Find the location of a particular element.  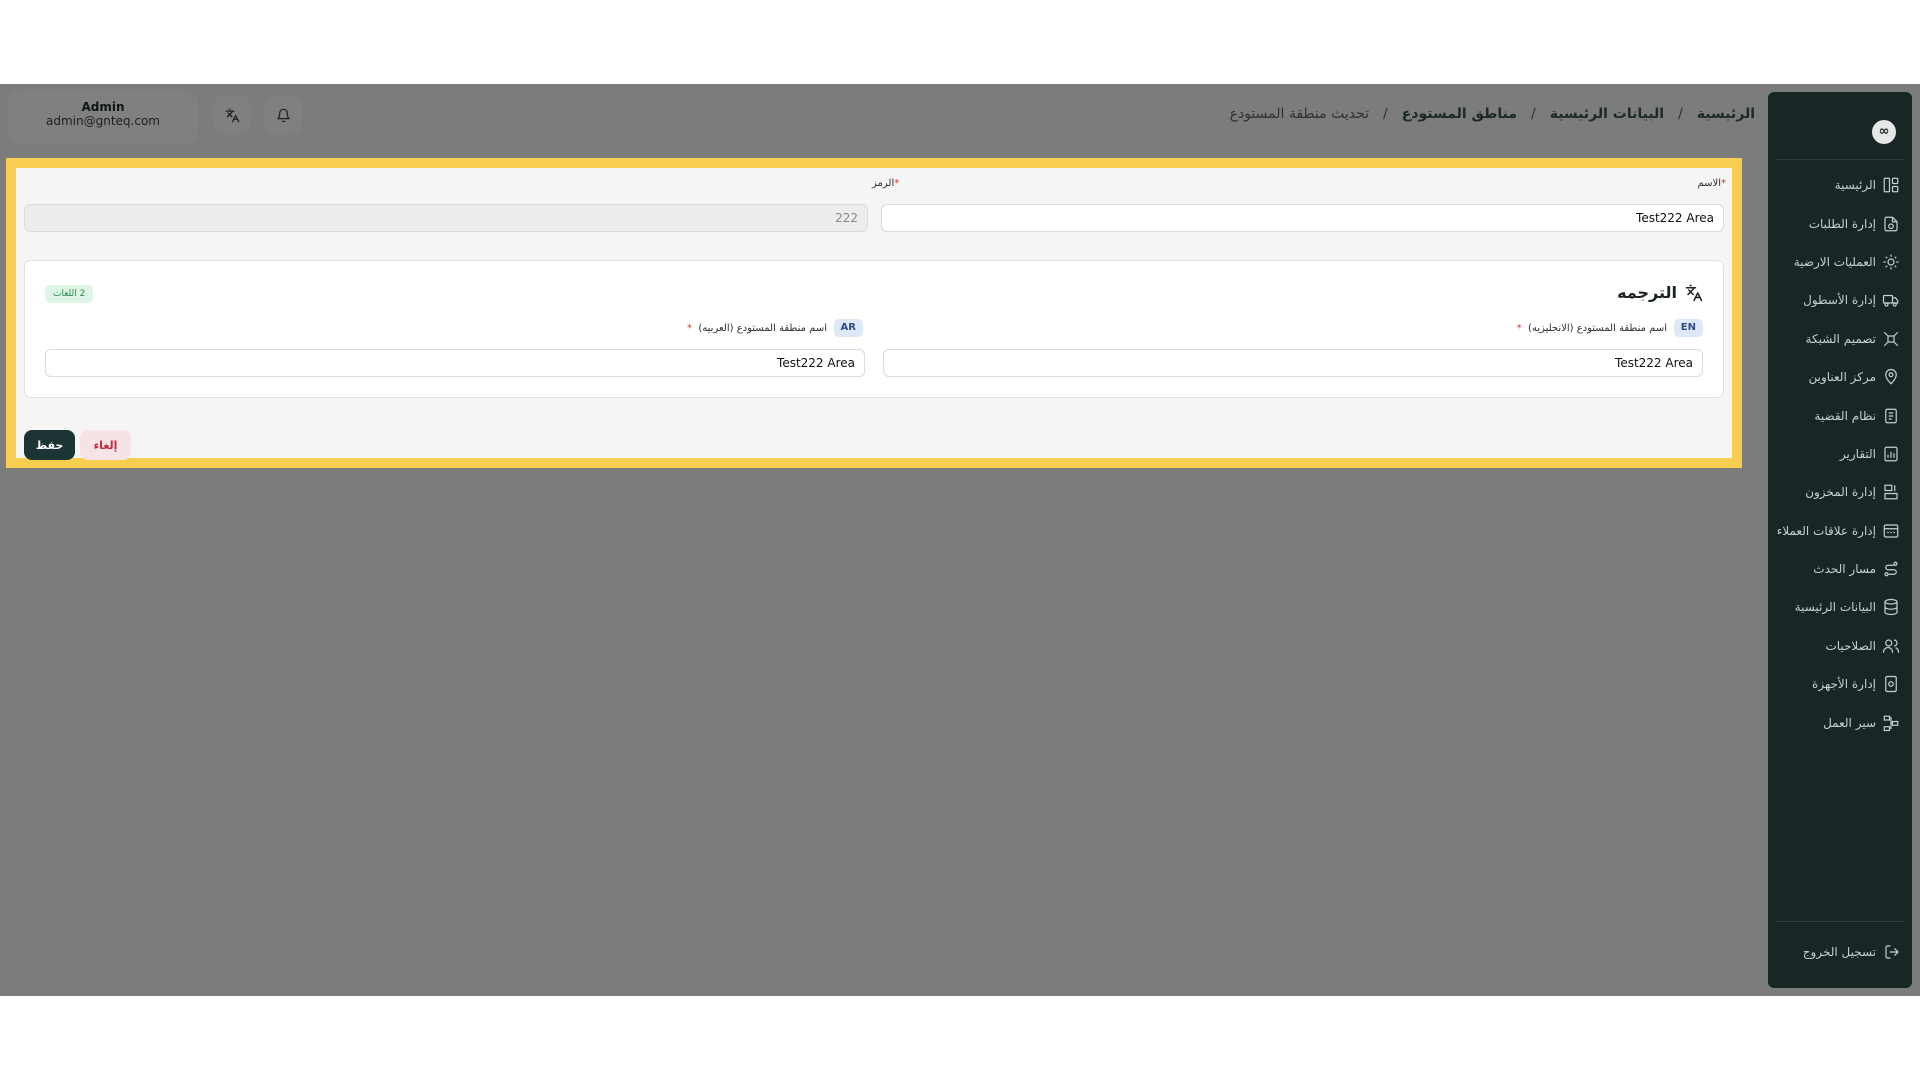

sidebar-item-dashboard: الرئيسية is located at coordinates (1840, 185).